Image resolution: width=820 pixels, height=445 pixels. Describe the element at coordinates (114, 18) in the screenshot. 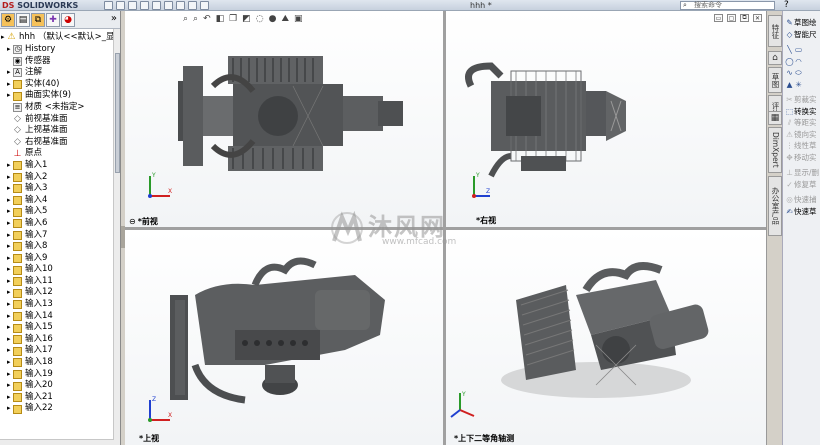

I see `panel-expand-arrow-icon: »` at that location.